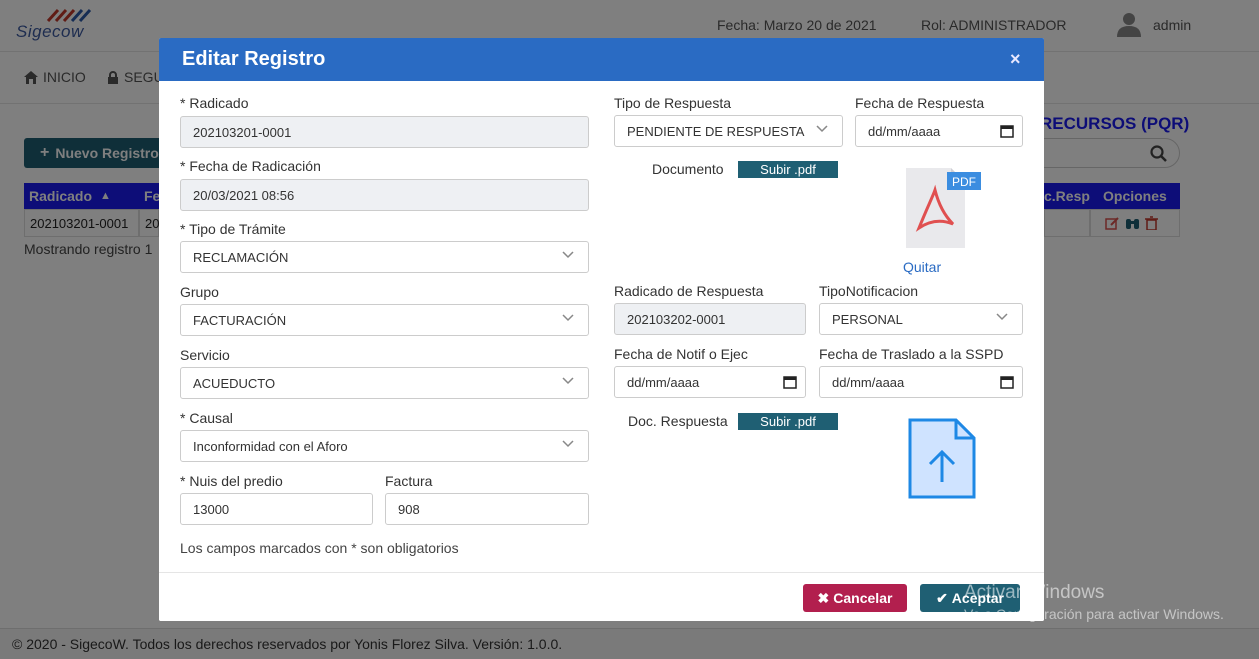  What do you see at coordinates (678, 421) in the screenshot?
I see `doc-respuesta-label: Doc. Respuesta` at bounding box center [678, 421].